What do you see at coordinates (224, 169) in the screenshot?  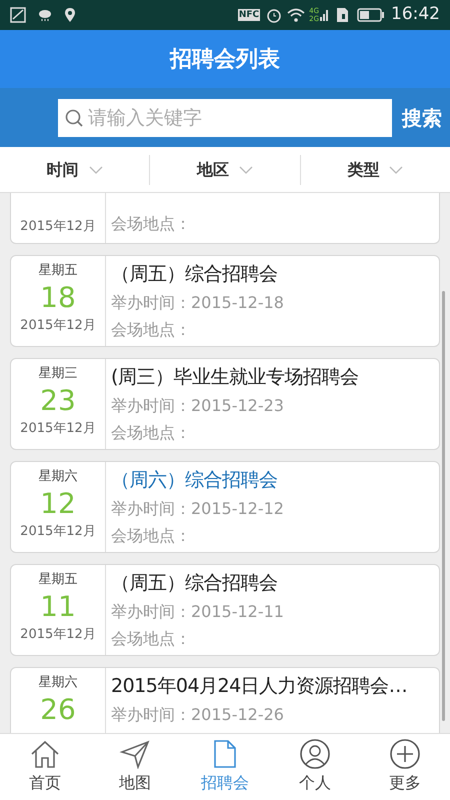 I see `filter-dropdown: 地区` at bounding box center [224, 169].